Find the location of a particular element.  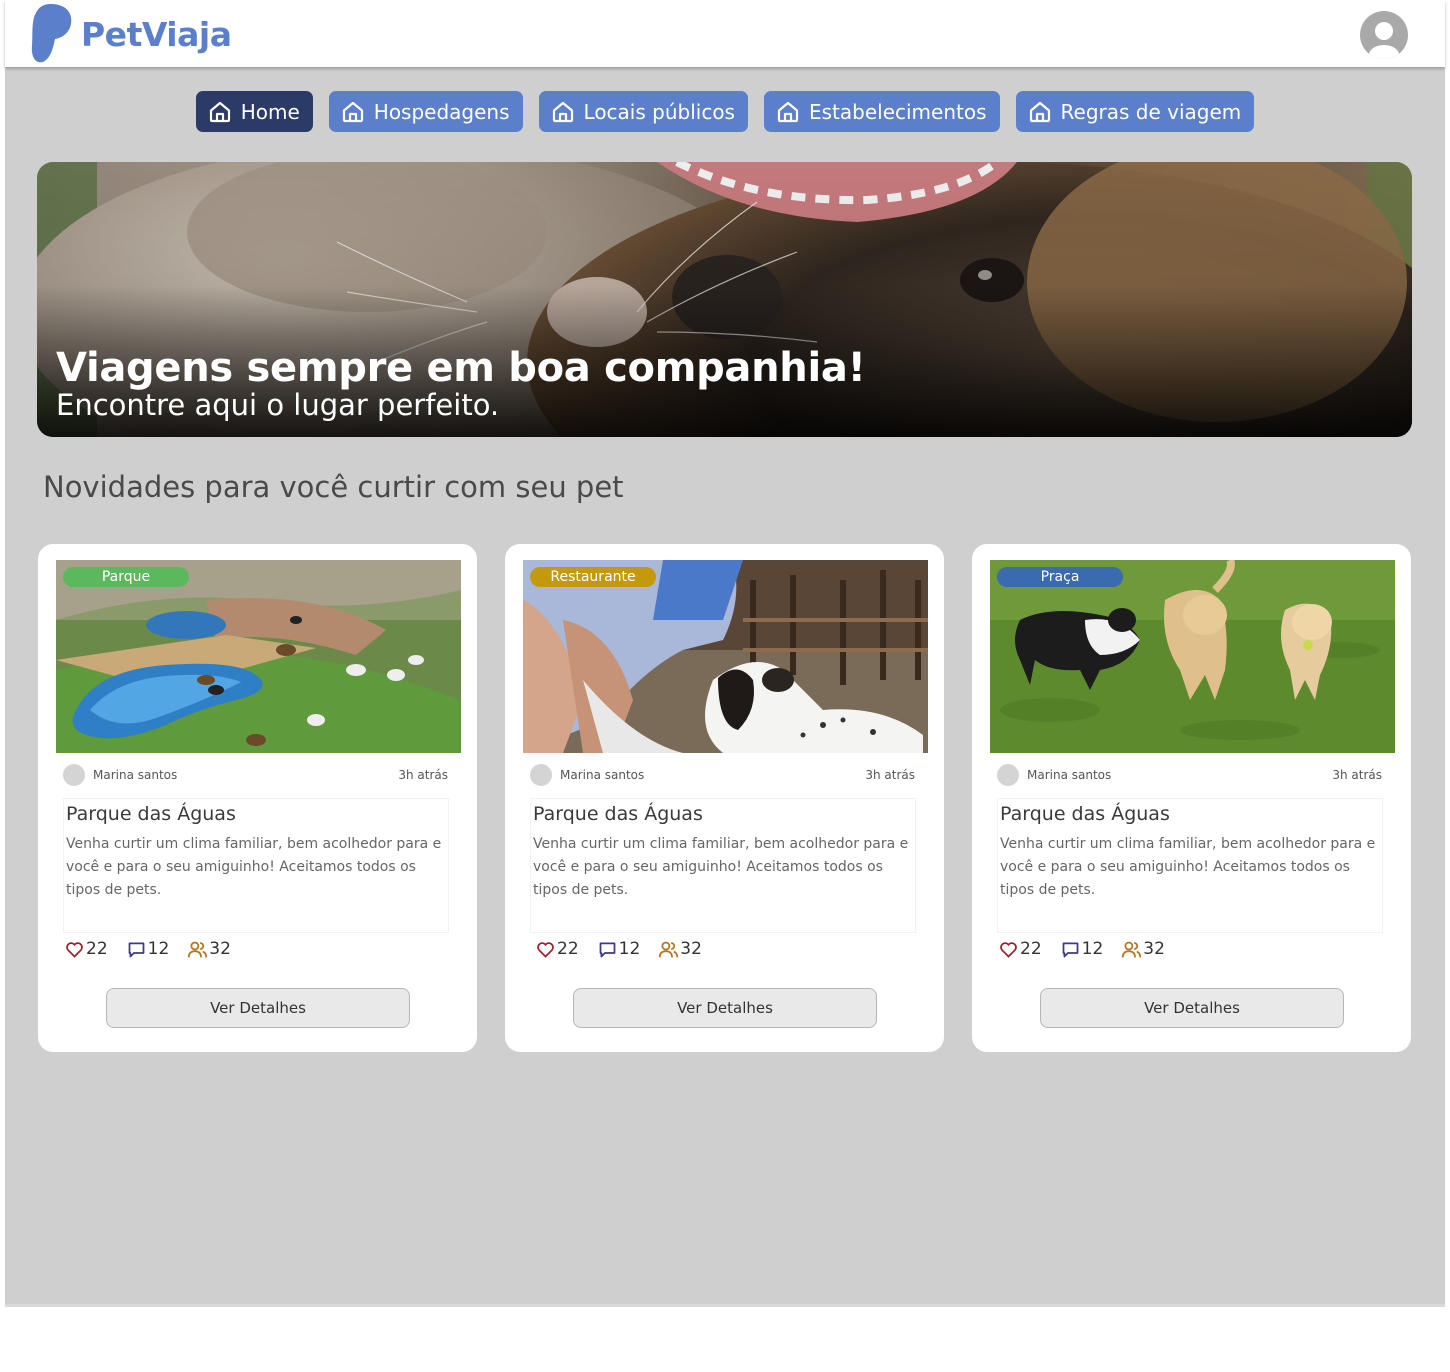

category-badge: Parque is located at coordinates (126, 577).